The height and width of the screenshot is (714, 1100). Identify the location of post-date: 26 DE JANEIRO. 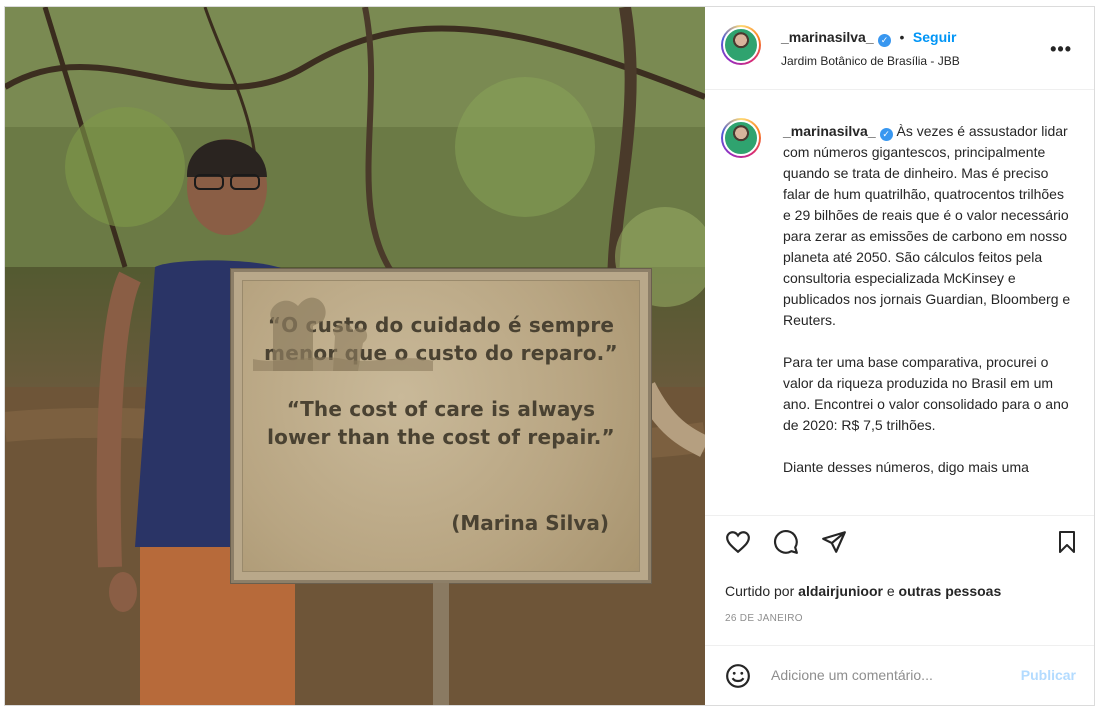
(764, 618).